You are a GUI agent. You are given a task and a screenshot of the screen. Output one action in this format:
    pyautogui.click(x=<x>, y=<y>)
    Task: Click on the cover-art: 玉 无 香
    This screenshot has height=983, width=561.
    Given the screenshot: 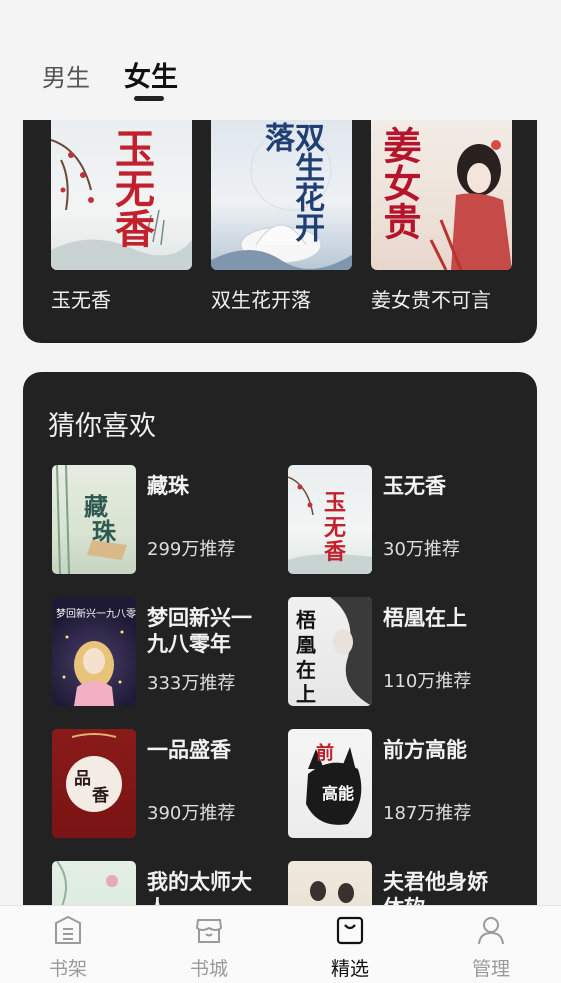 What is the action you would take?
    pyautogui.click(x=330, y=525)
    